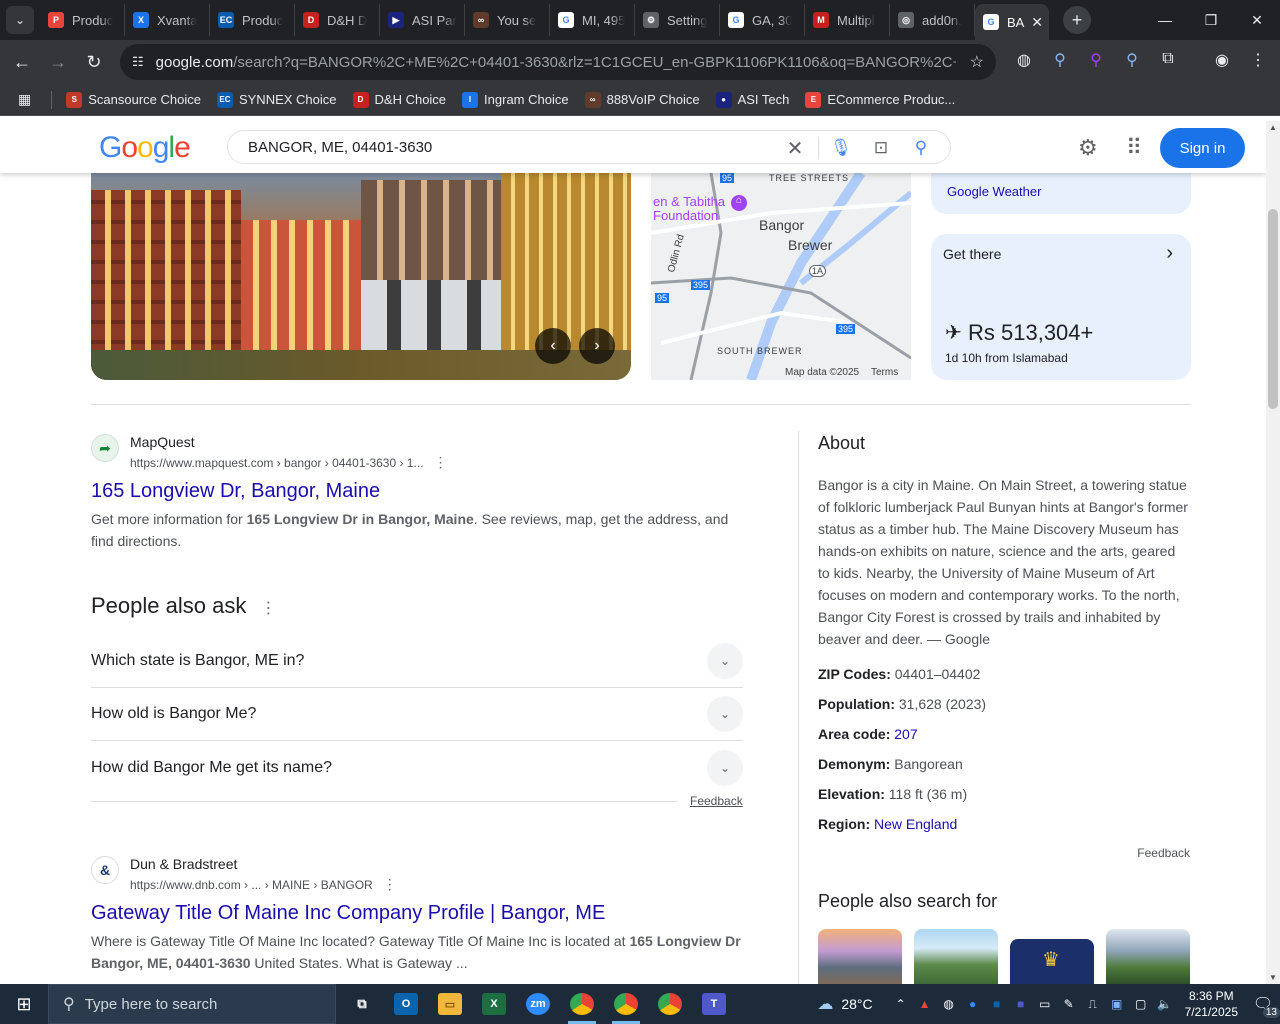 The width and height of the screenshot is (1280, 1024). I want to click on carousel-prev-icon: ‹, so click(553, 346).